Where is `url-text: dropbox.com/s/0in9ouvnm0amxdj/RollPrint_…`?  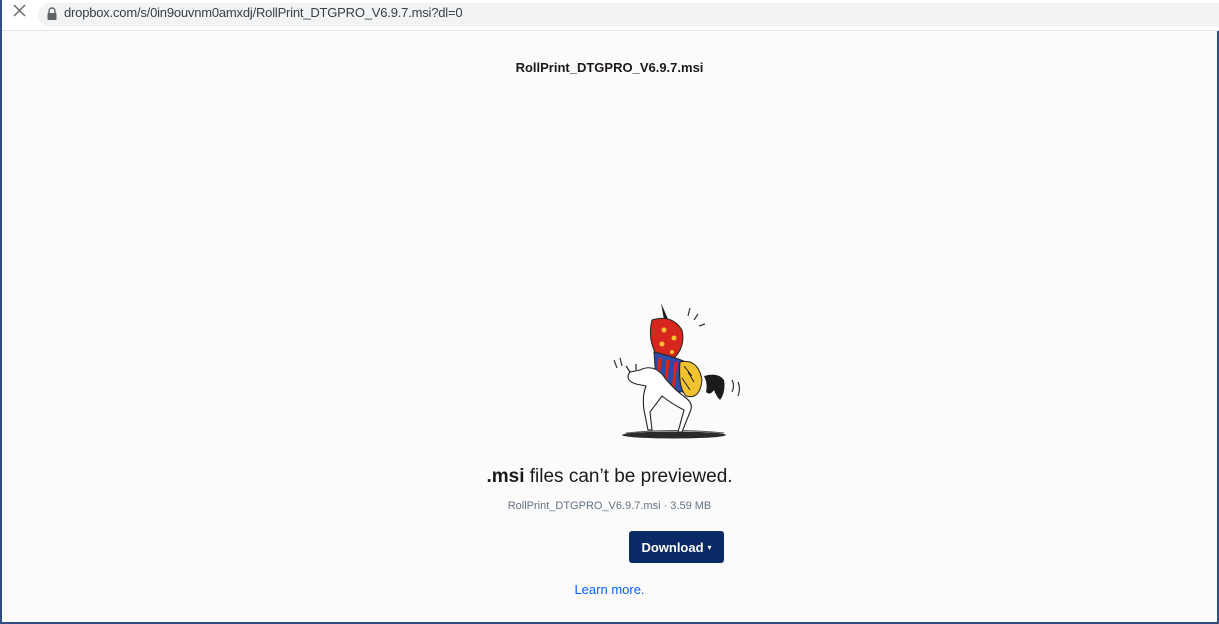
url-text: dropbox.com/s/0in9ouvnm0amxdj/RollPrint_… is located at coordinates (263, 12).